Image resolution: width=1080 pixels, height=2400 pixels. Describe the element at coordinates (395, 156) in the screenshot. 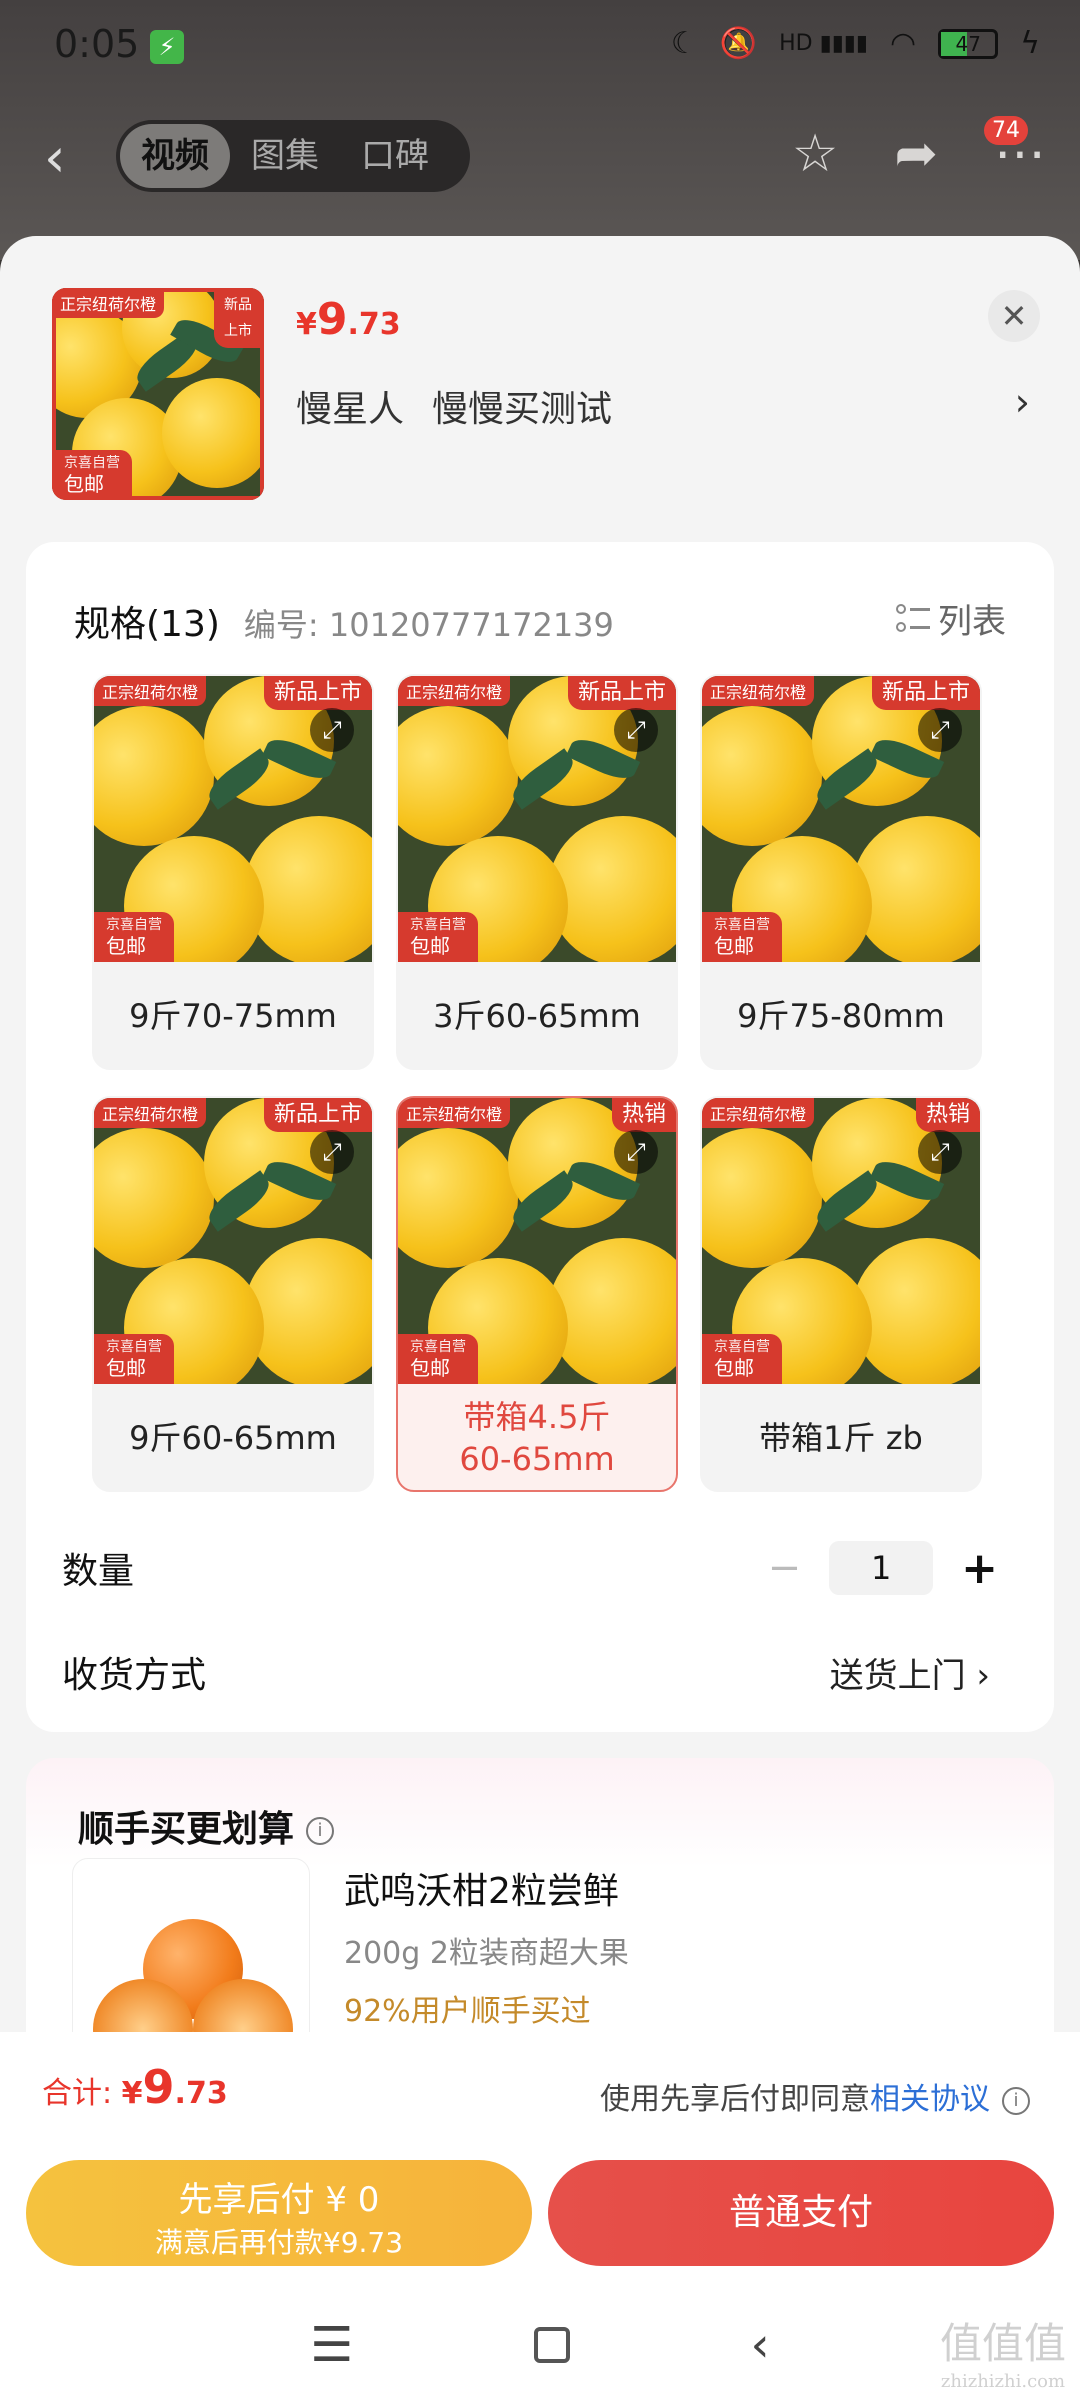

I see `tab-reviews: 口碑` at that location.